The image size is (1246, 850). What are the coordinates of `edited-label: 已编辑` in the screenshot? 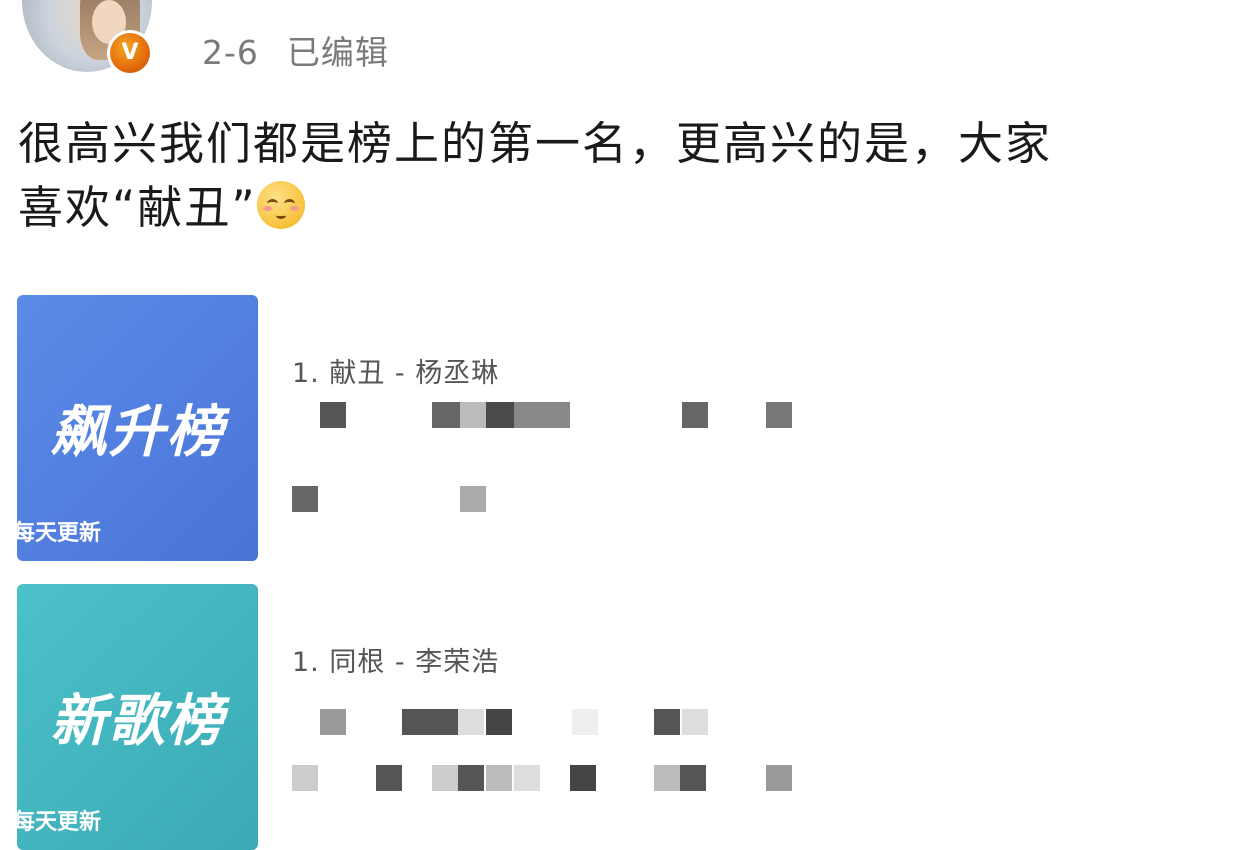 It's located at (338, 52).